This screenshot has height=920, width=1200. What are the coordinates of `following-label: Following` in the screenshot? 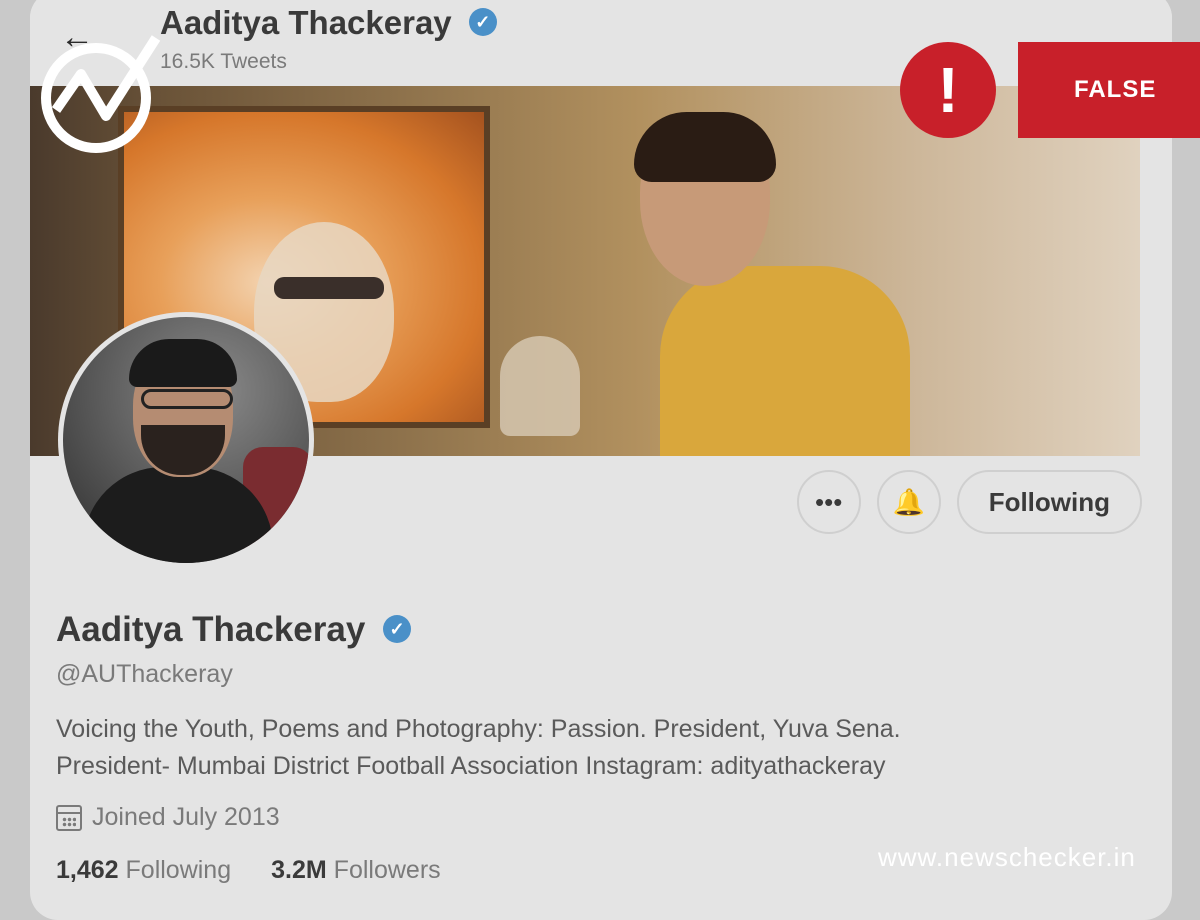 It's located at (178, 870).